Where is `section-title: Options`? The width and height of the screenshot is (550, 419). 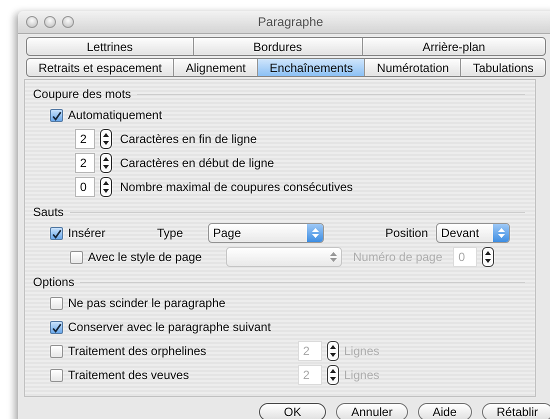 section-title: Options is located at coordinates (53, 282).